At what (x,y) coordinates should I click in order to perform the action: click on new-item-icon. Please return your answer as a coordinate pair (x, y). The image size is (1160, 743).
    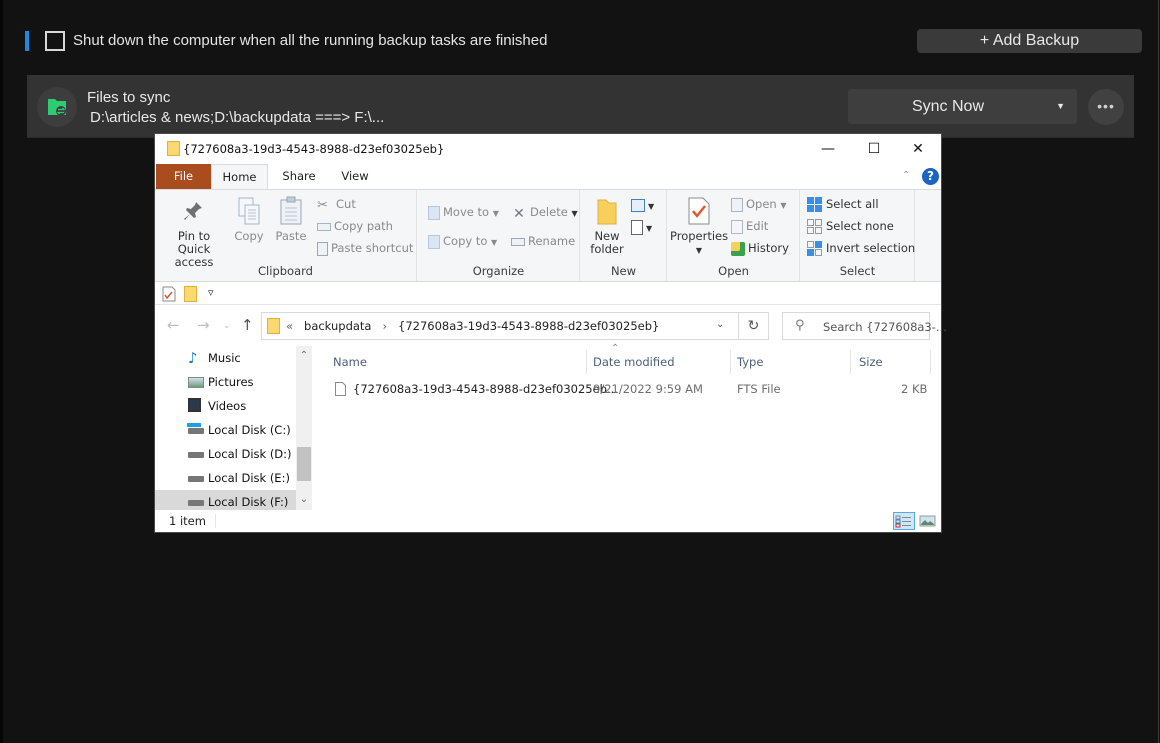
    Looking at the image, I should click on (638, 205).